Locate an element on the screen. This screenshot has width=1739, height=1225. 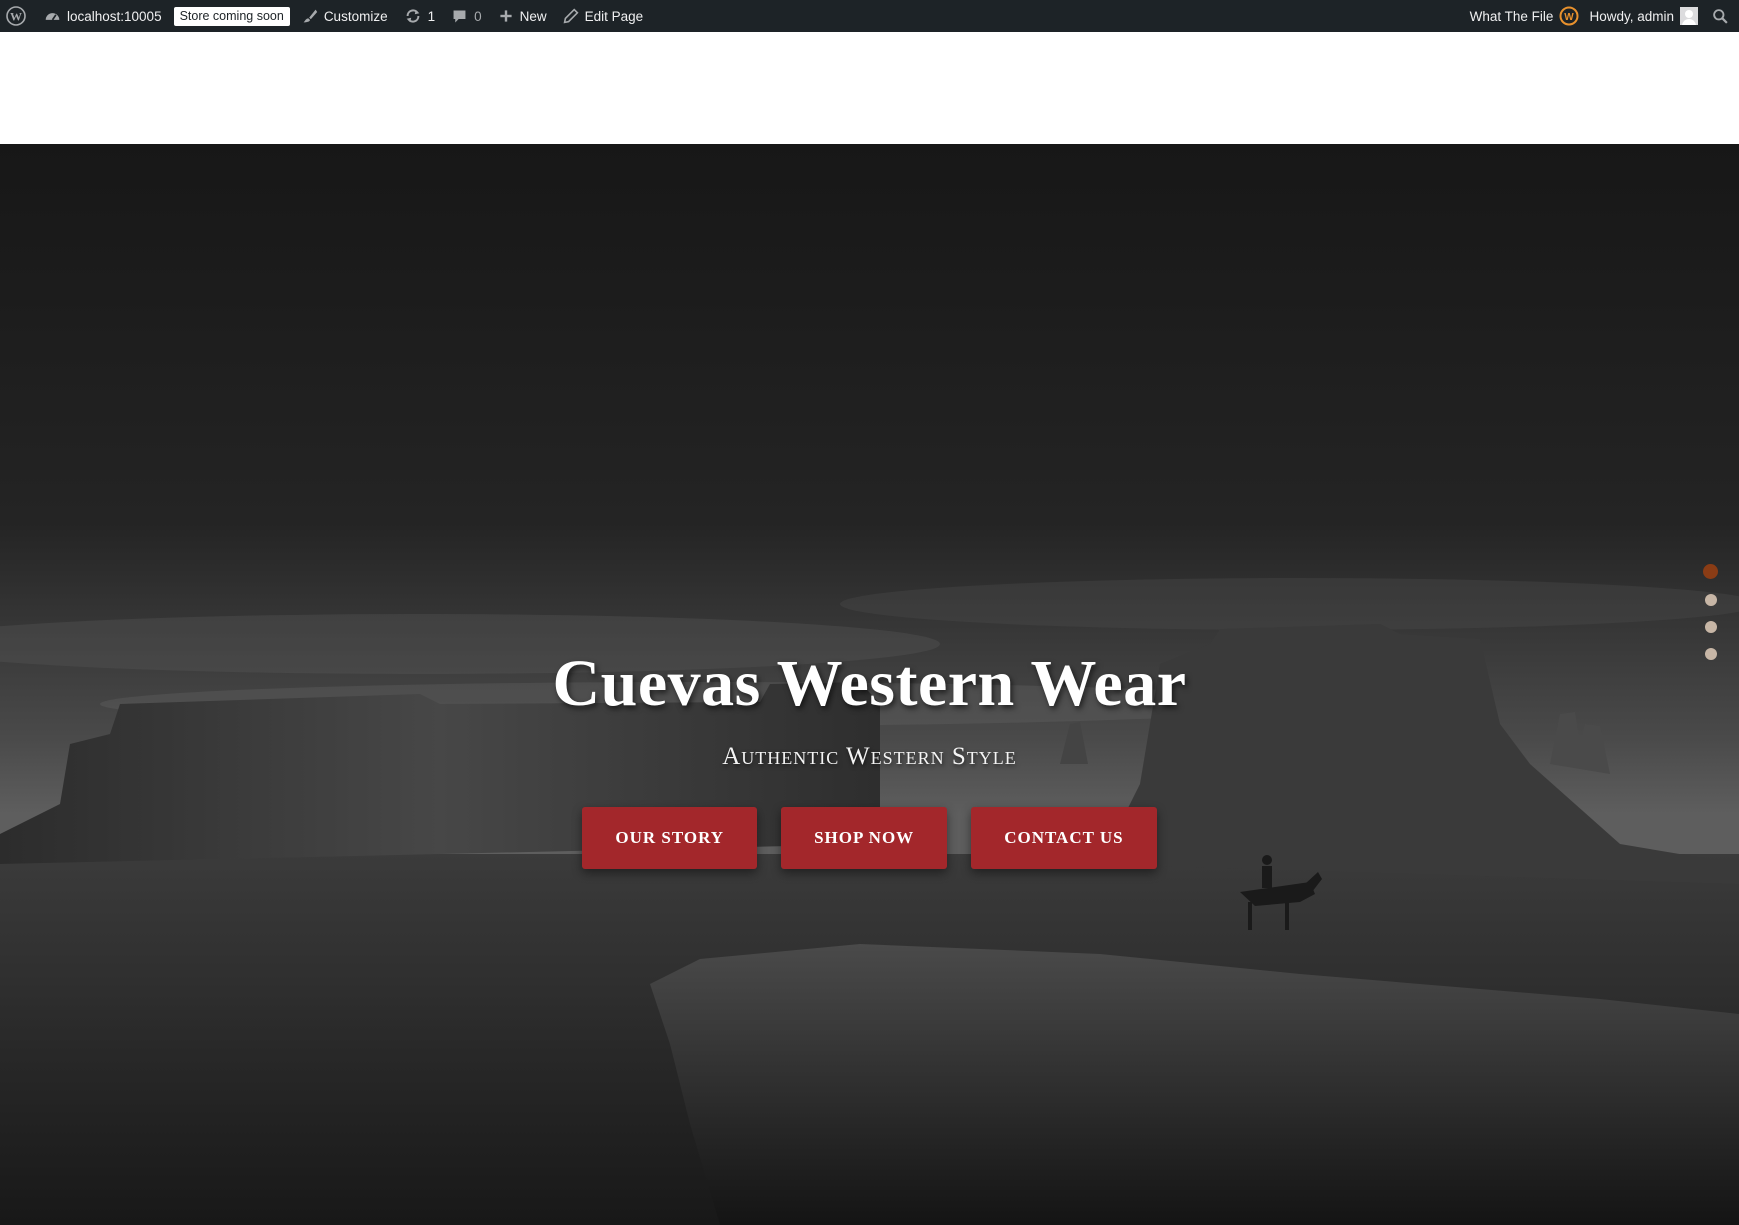
wordpress-menu: W is located at coordinates (18, 16).